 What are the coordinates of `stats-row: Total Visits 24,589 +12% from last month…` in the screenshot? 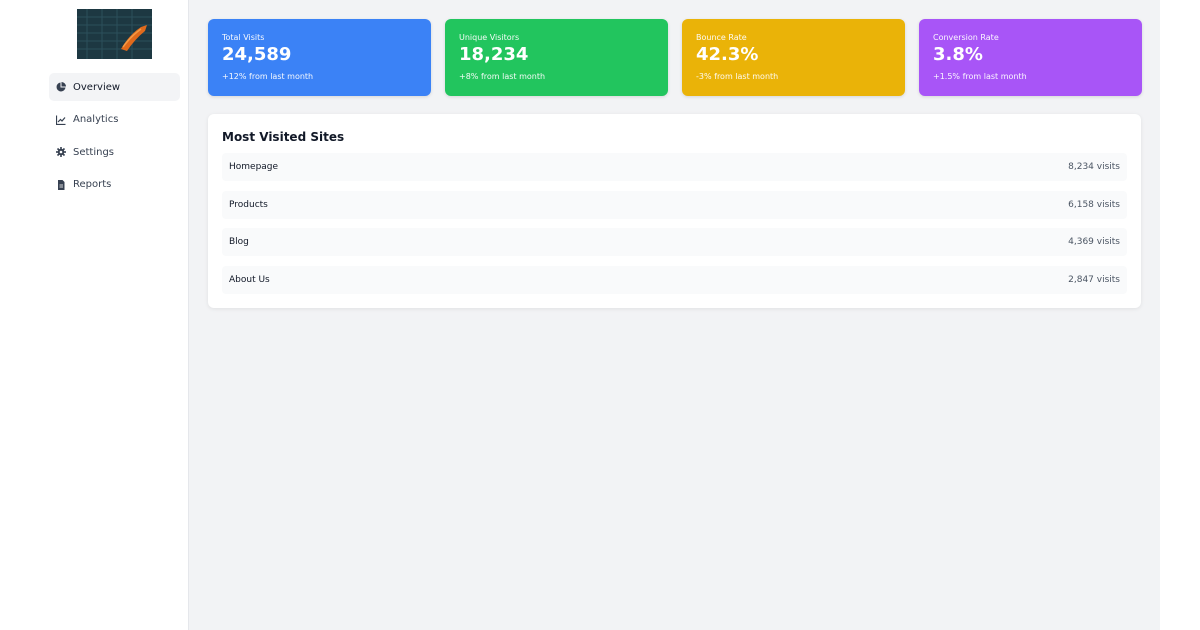 It's located at (675, 57).